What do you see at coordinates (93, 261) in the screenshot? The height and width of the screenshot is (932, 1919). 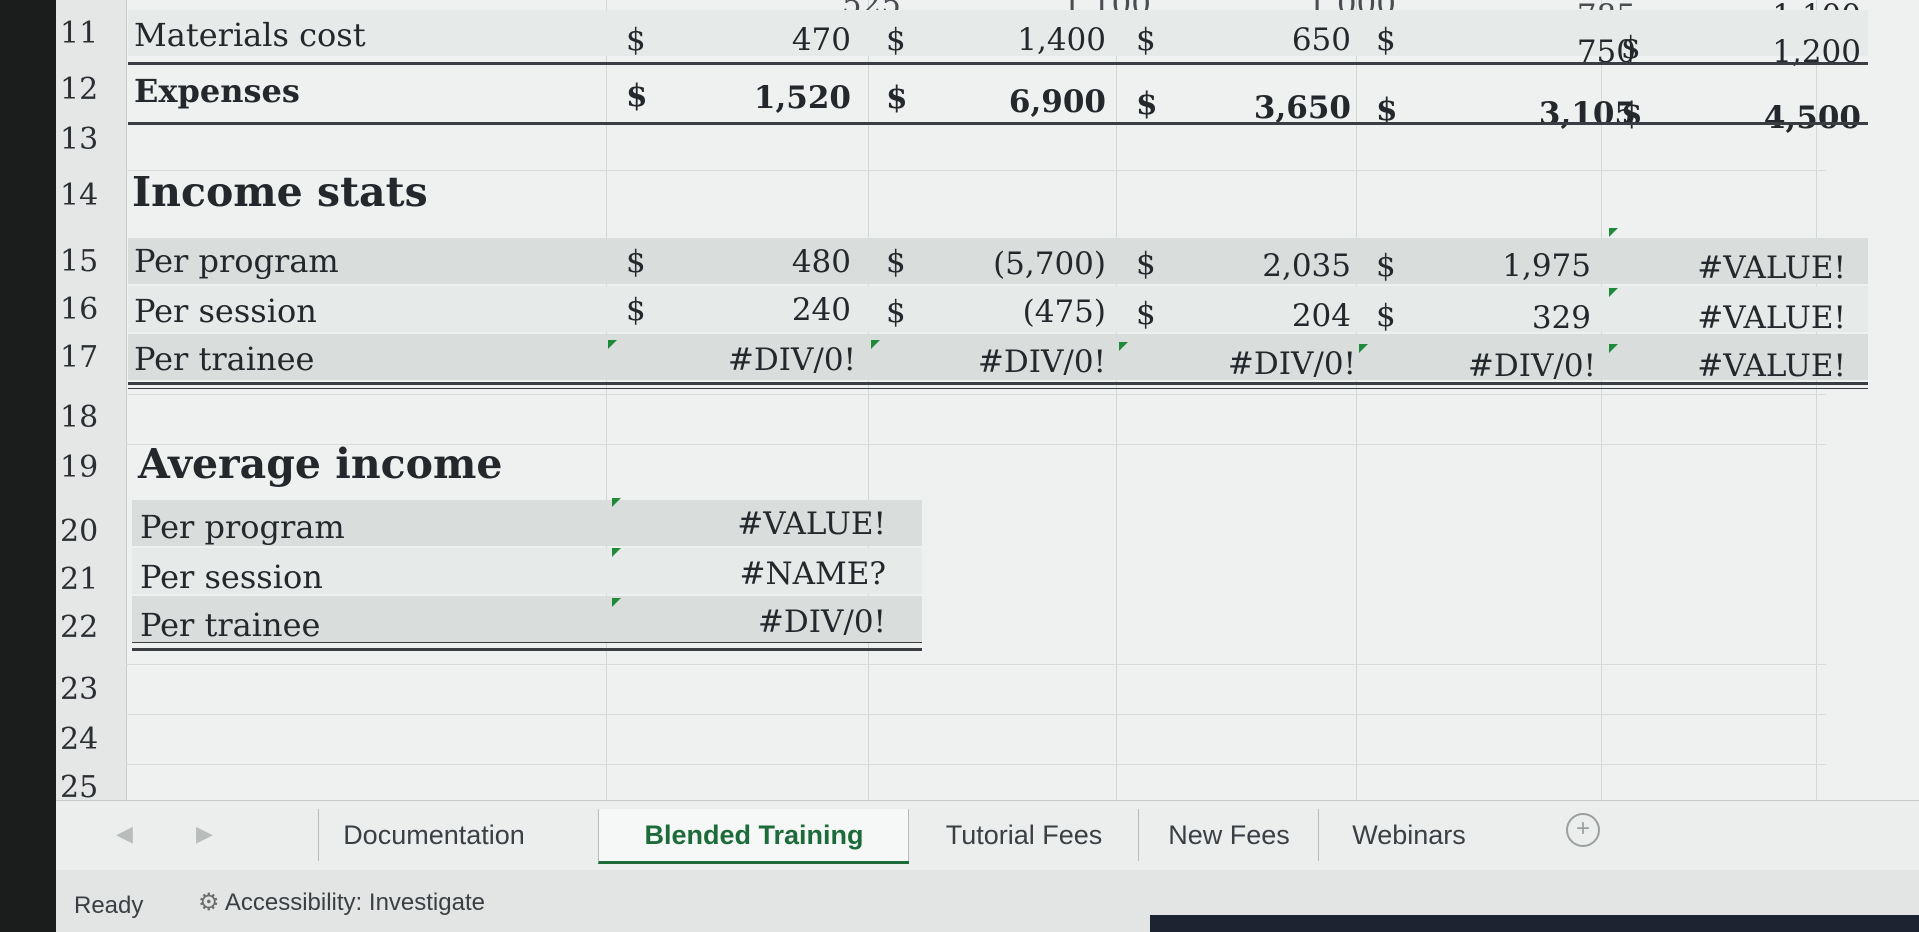 I see `row-number: 15` at bounding box center [93, 261].